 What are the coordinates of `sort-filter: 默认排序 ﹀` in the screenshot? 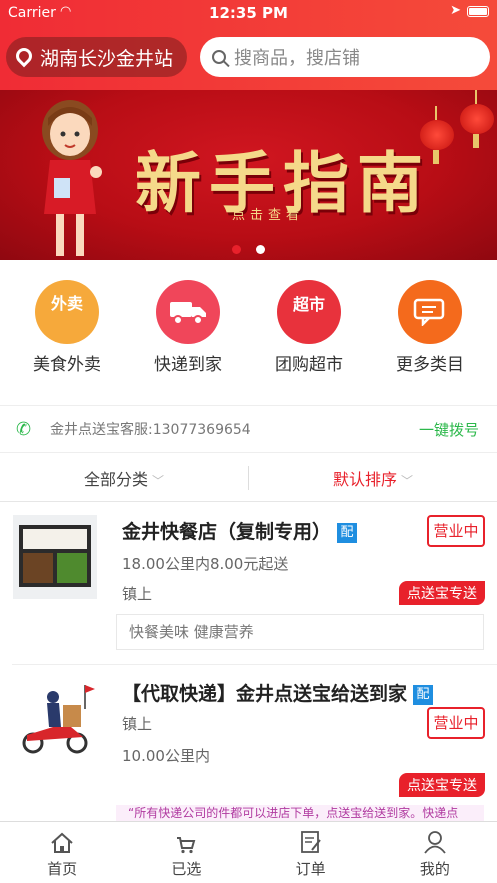 It's located at (373, 478).